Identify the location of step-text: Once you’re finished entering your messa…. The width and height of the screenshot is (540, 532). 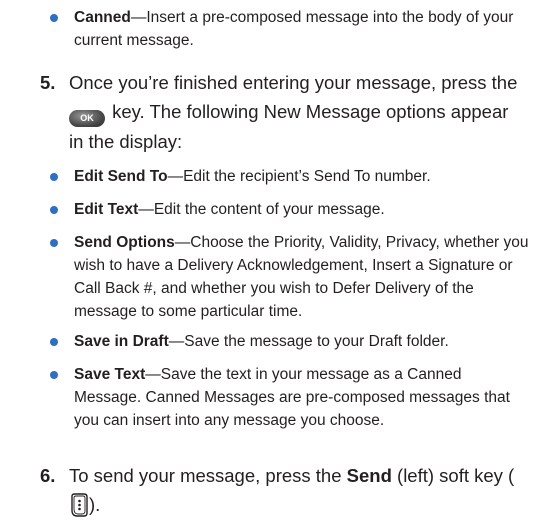
(294, 112).